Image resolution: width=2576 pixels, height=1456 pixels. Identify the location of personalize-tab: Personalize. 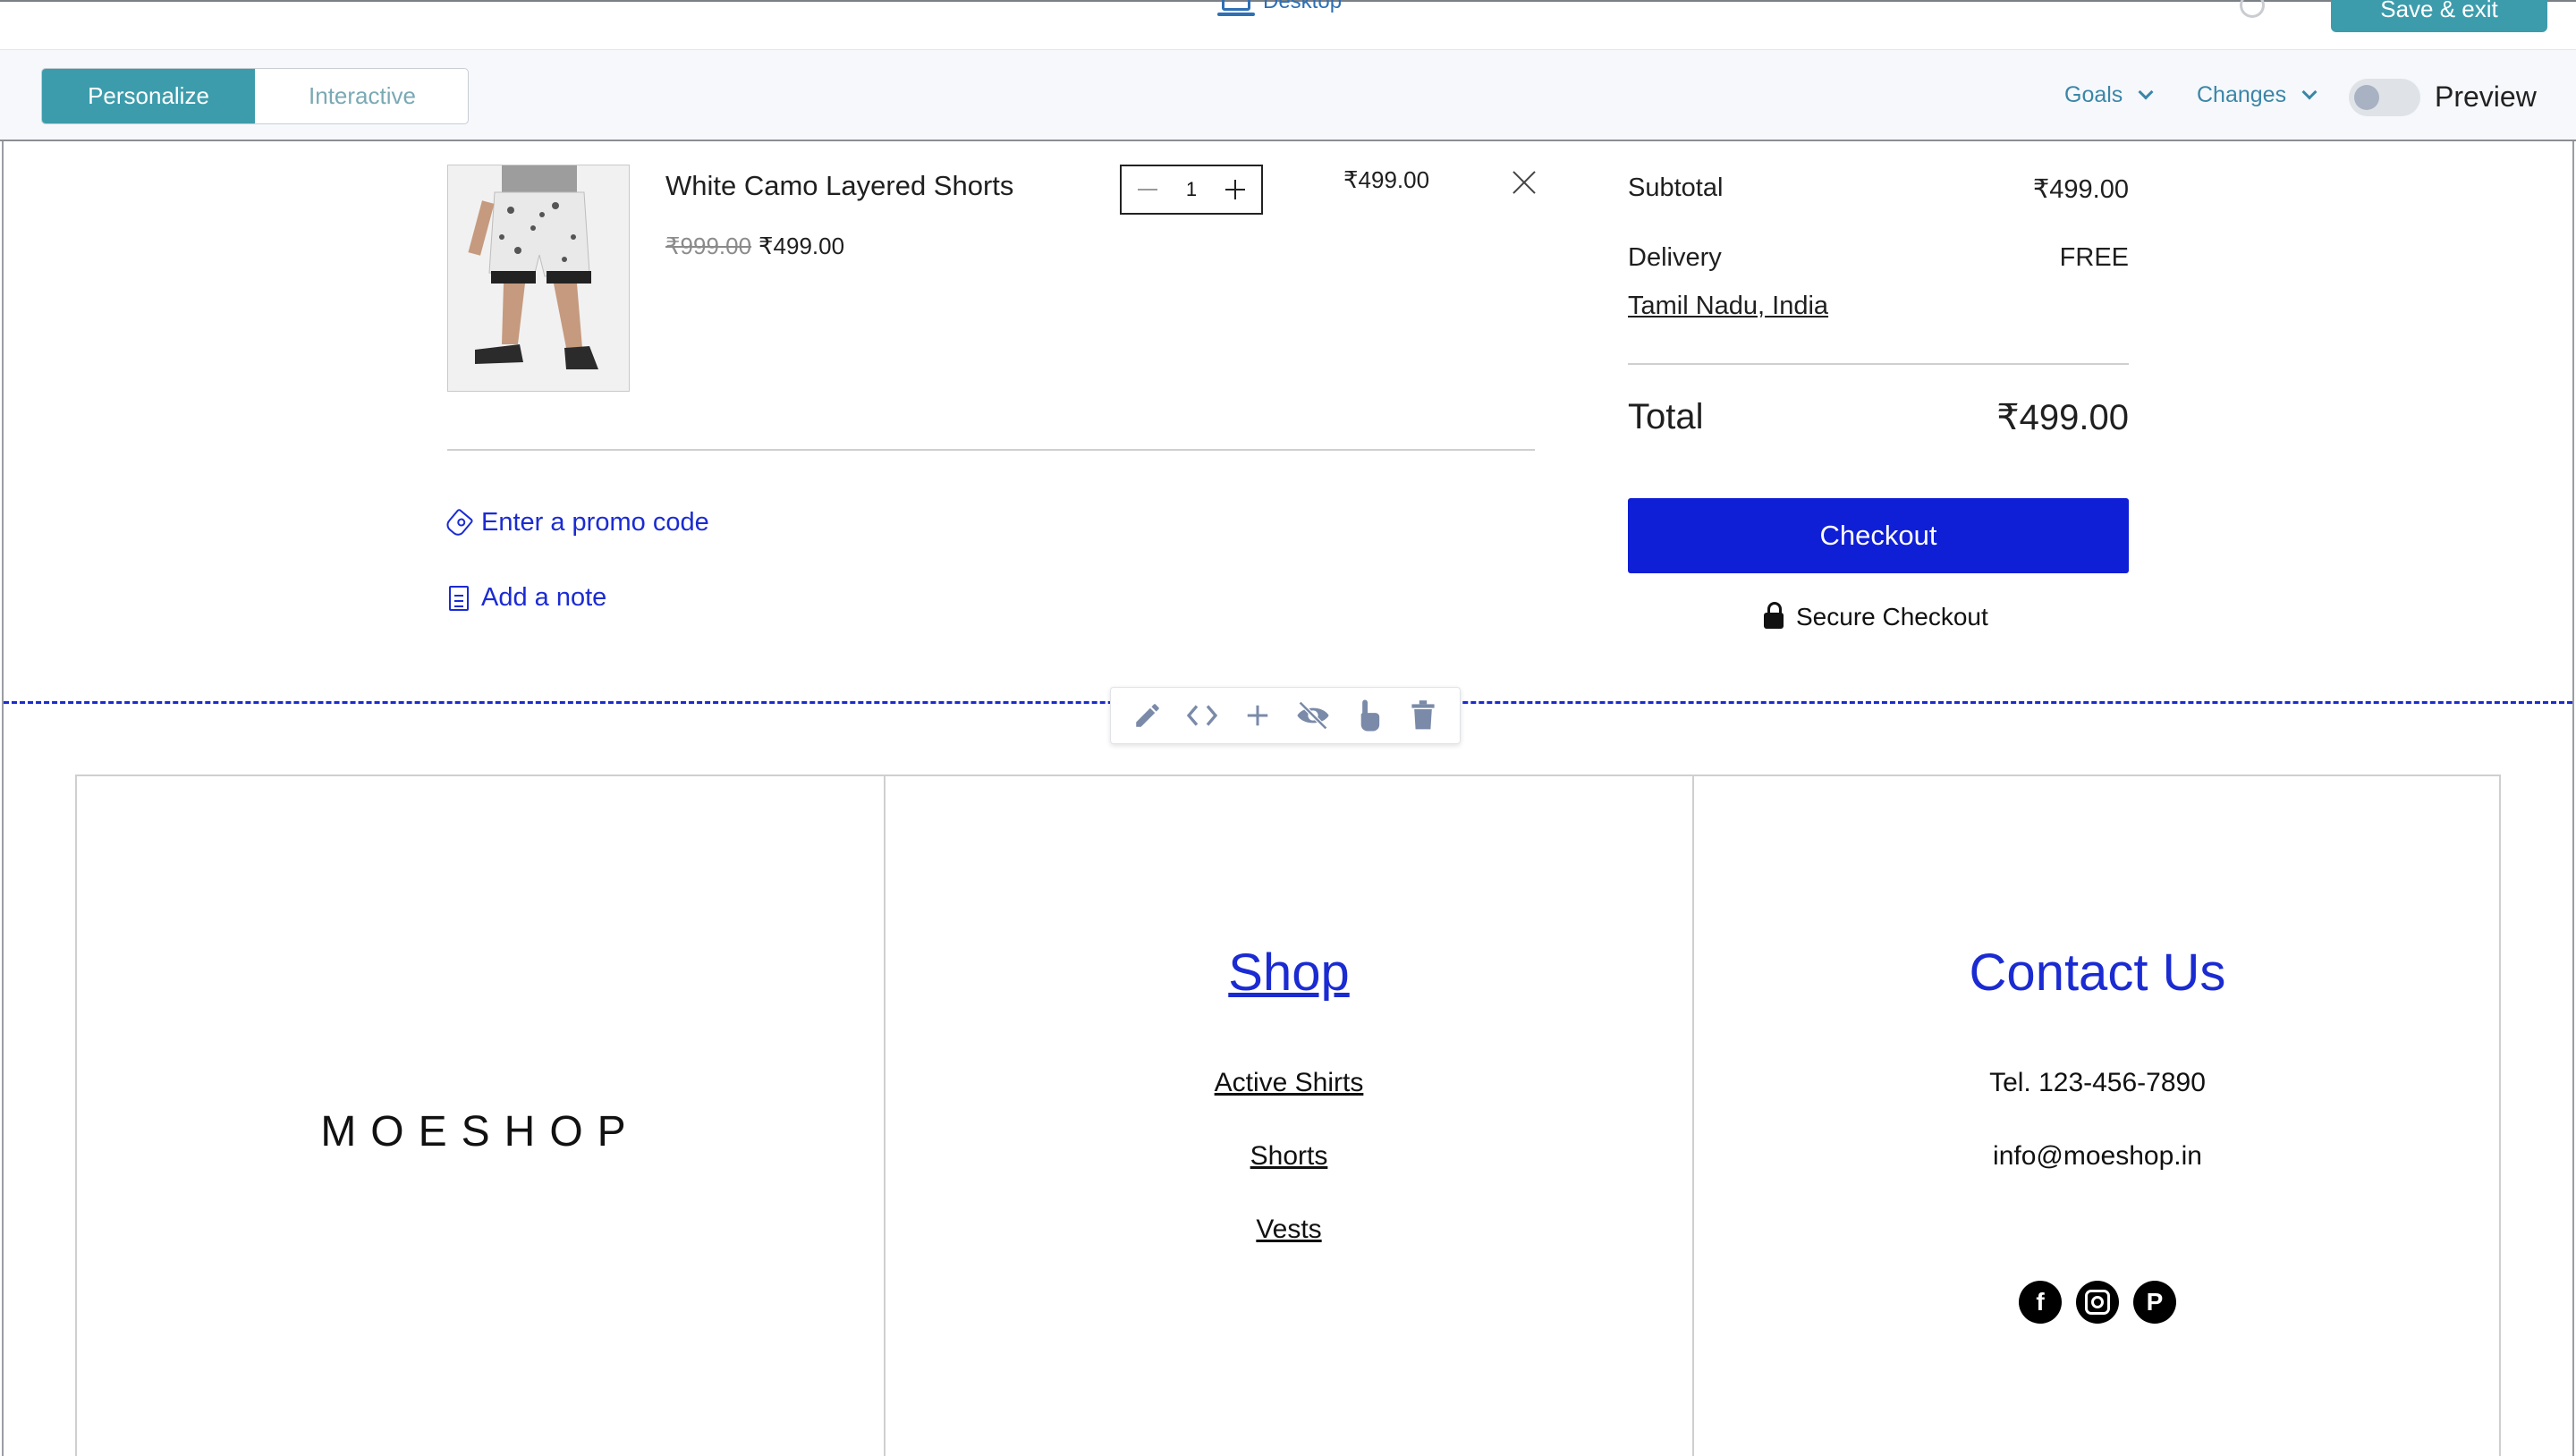
(148, 96).